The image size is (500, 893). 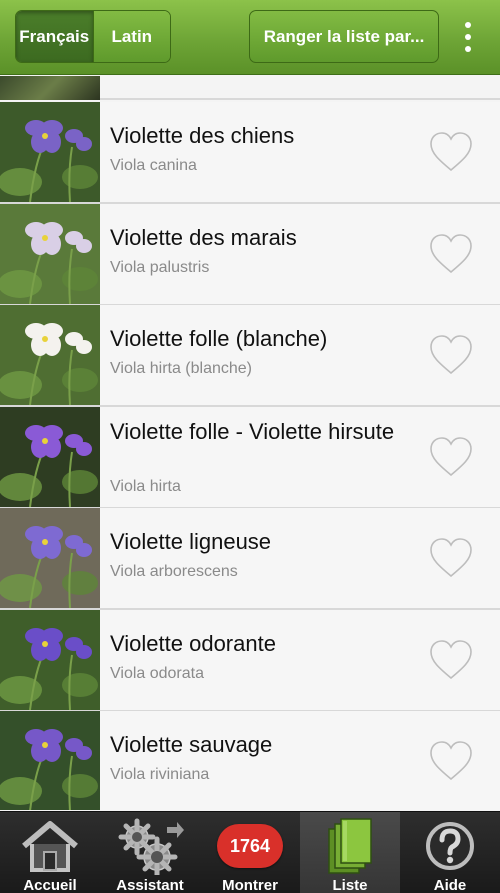 I want to click on list-item: Violette sauvage Viola riviniana, so click(x=250, y=760).